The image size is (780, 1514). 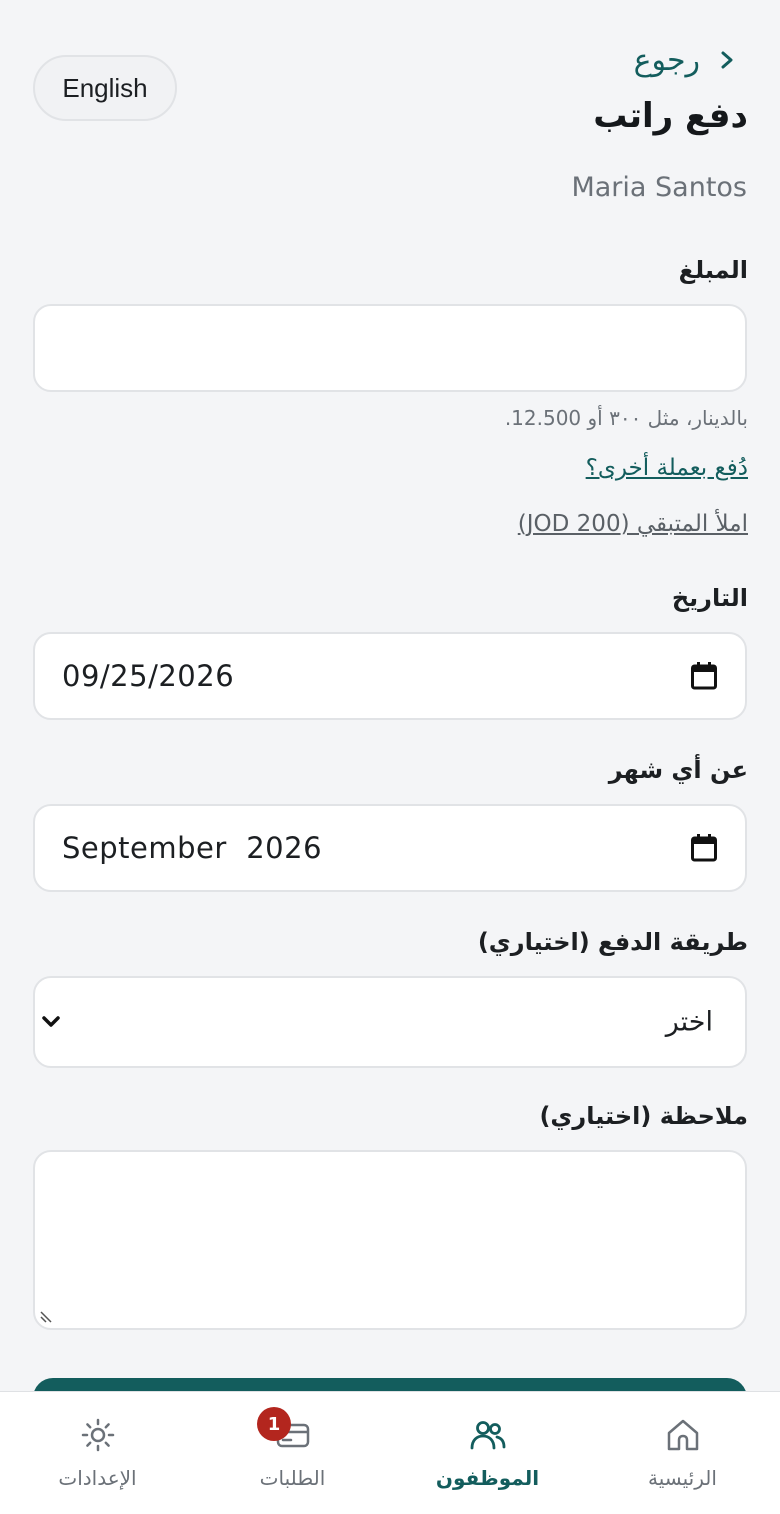 What do you see at coordinates (97, 1435) in the screenshot?
I see `gear-icon` at bounding box center [97, 1435].